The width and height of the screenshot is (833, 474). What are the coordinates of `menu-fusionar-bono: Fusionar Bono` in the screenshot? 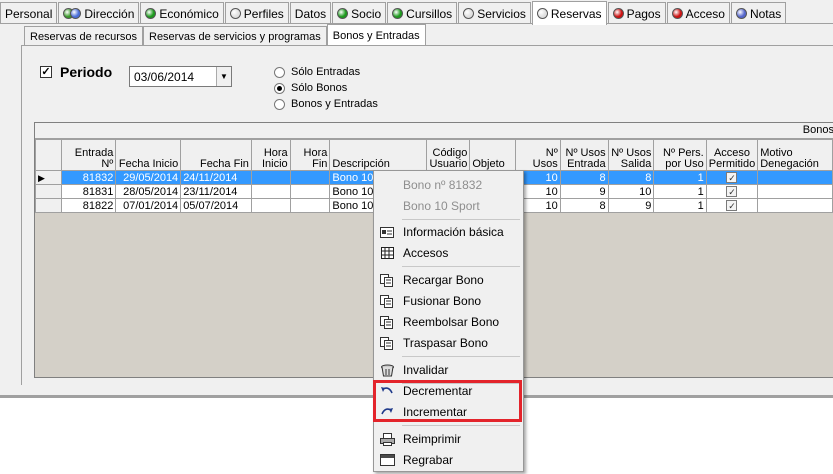 It's located at (448, 301).